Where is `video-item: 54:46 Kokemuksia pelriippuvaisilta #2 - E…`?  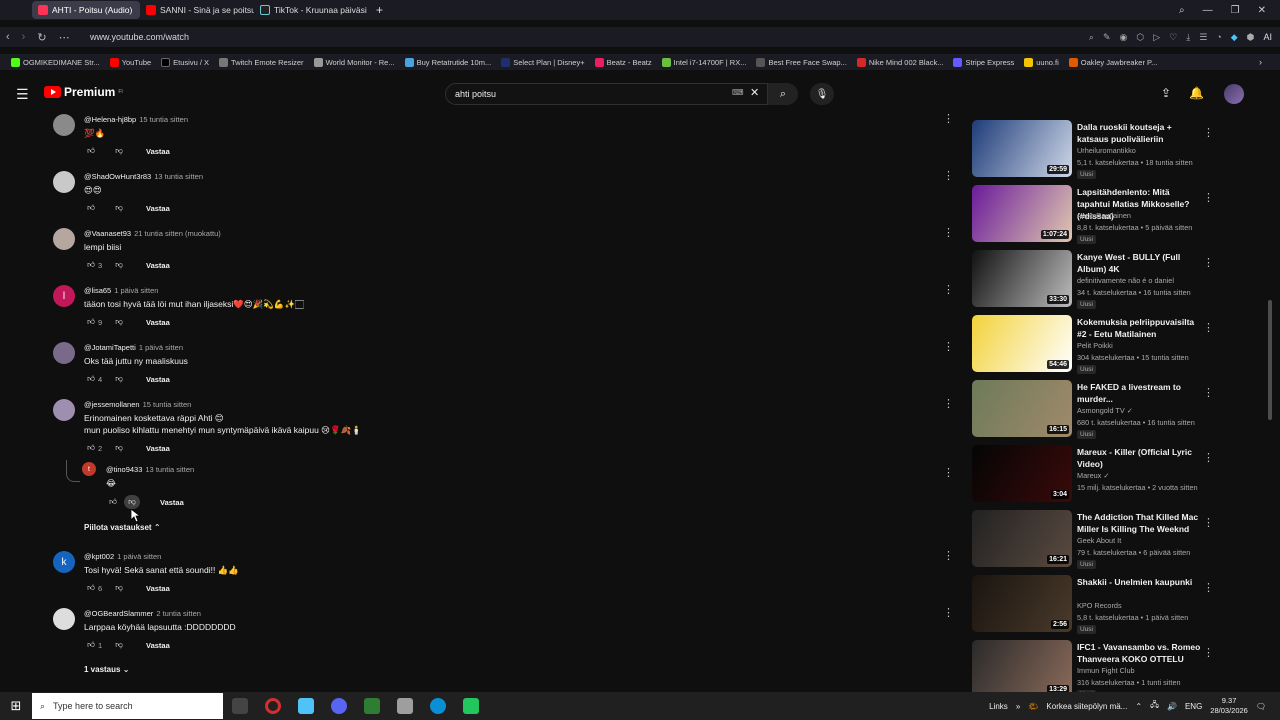
video-item: 54:46 Kokemuksia pelriippuvaisilta #2 - E… is located at coordinates (1096, 344).